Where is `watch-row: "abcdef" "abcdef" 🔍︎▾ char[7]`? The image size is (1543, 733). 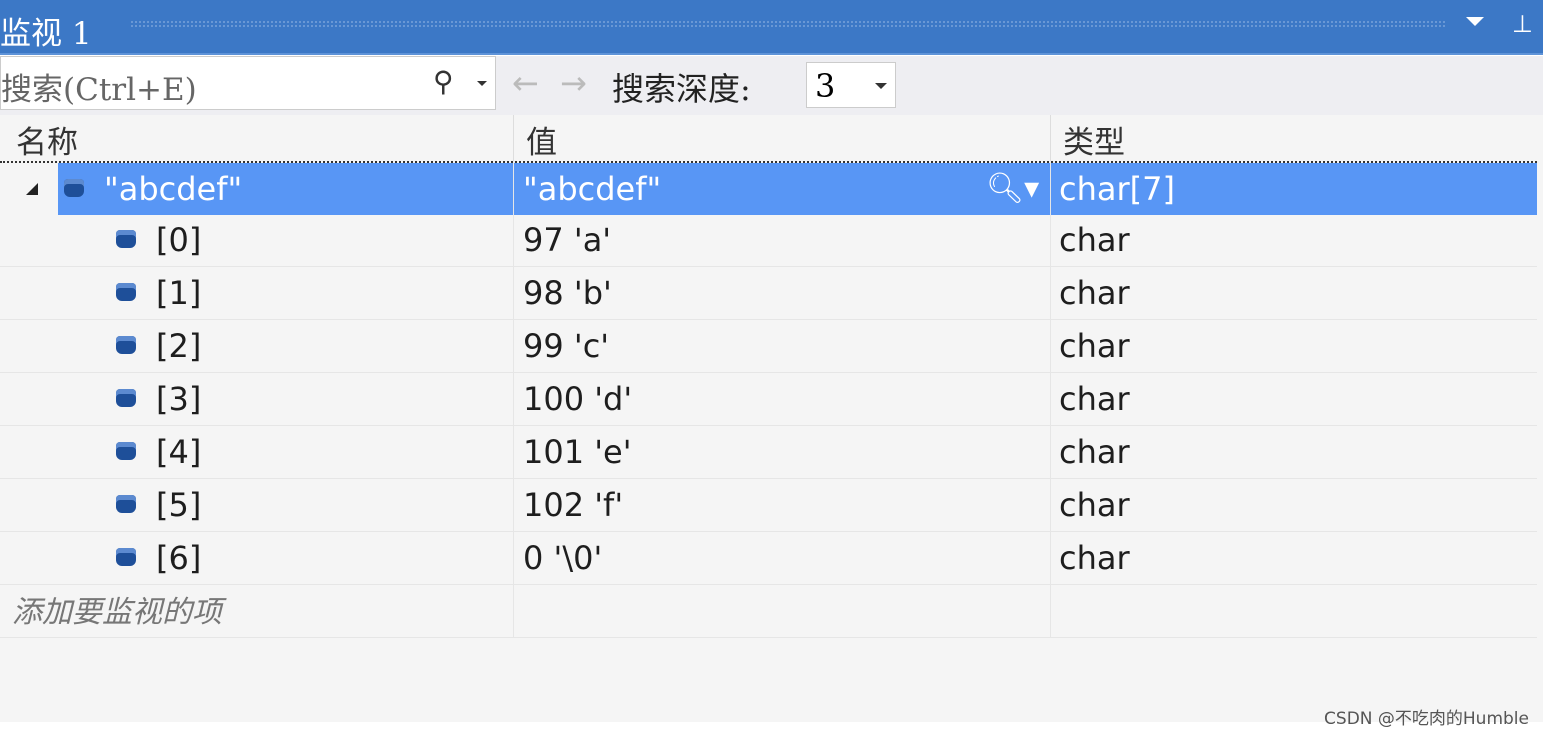
watch-row: "abcdef" "abcdef" 🔍︎▾ char[7] is located at coordinates (768, 188).